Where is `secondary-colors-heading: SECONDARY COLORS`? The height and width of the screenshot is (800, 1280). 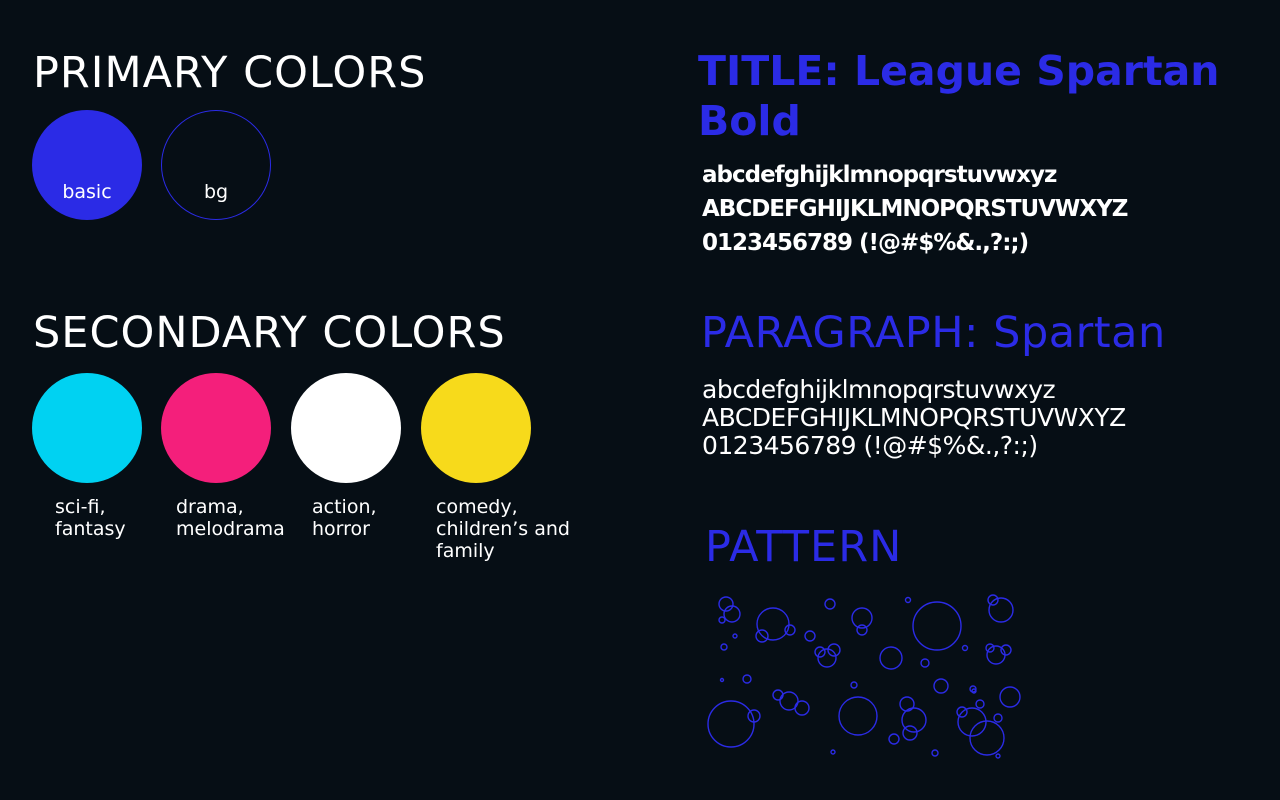 secondary-colors-heading: SECONDARY COLORS is located at coordinates (269, 333).